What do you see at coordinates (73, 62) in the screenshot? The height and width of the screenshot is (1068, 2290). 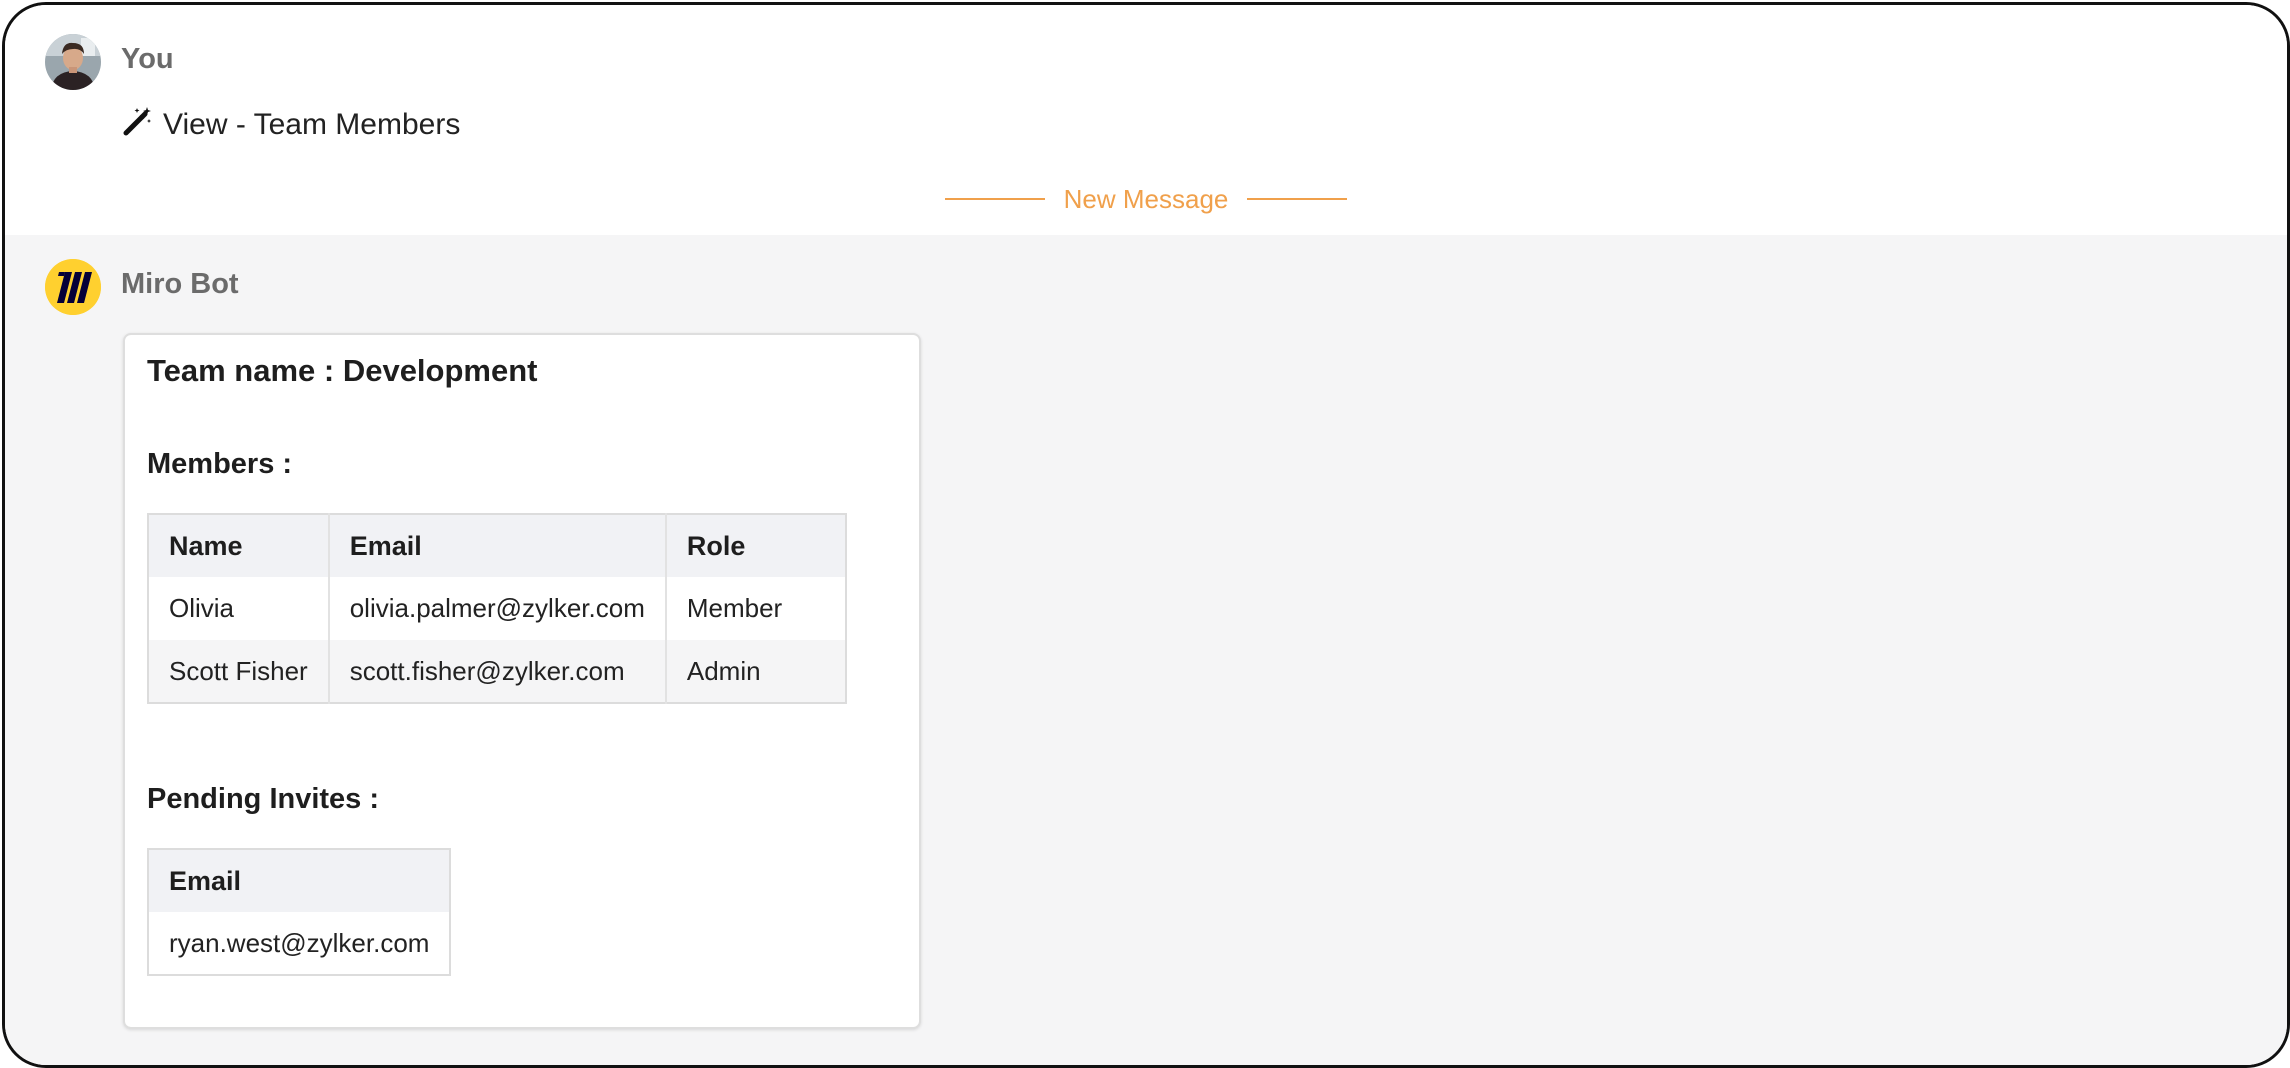 I see `user-avatar` at bounding box center [73, 62].